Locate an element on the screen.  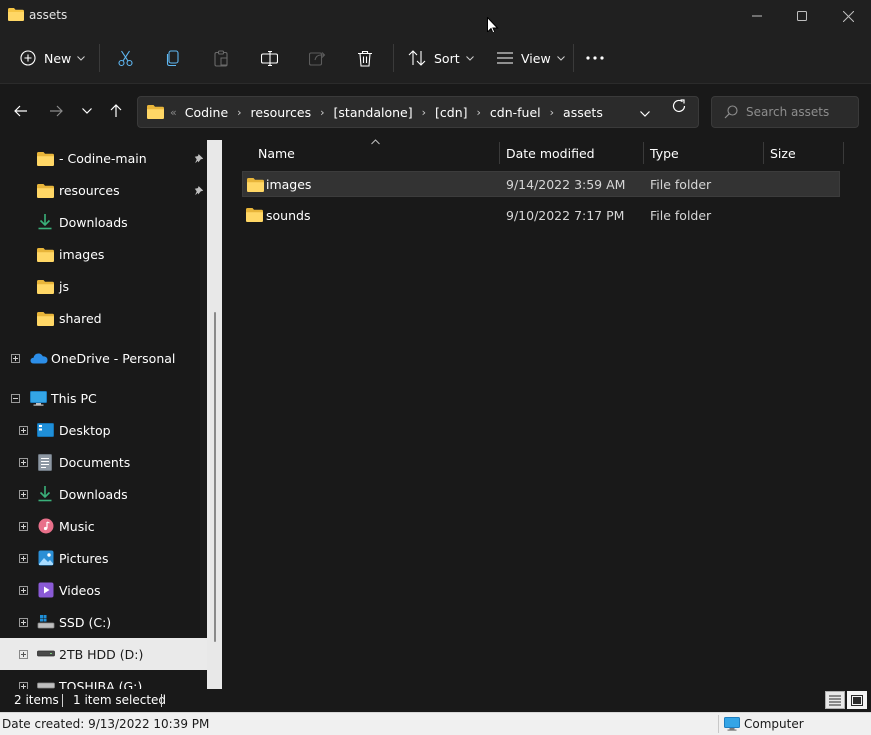
nav-item-videos: Videos is located at coordinates (103, 590).